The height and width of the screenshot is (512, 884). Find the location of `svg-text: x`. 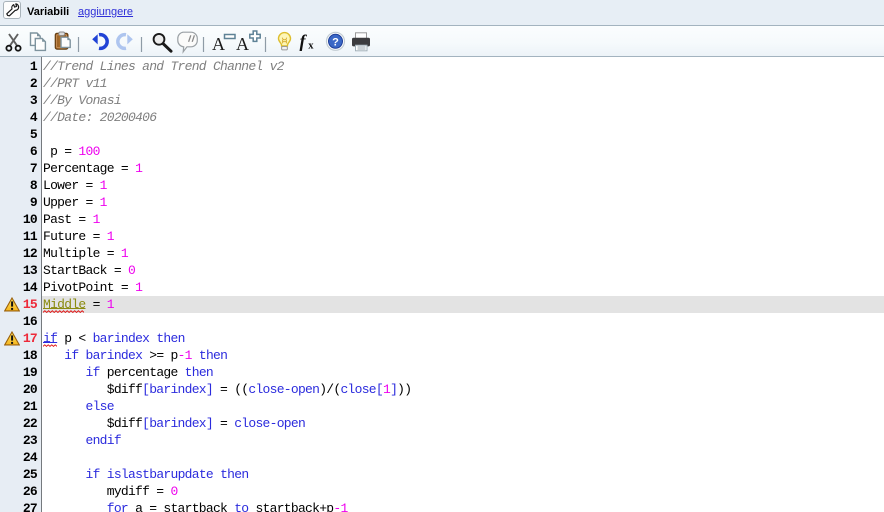

svg-text: x is located at coordinates (311, 46).